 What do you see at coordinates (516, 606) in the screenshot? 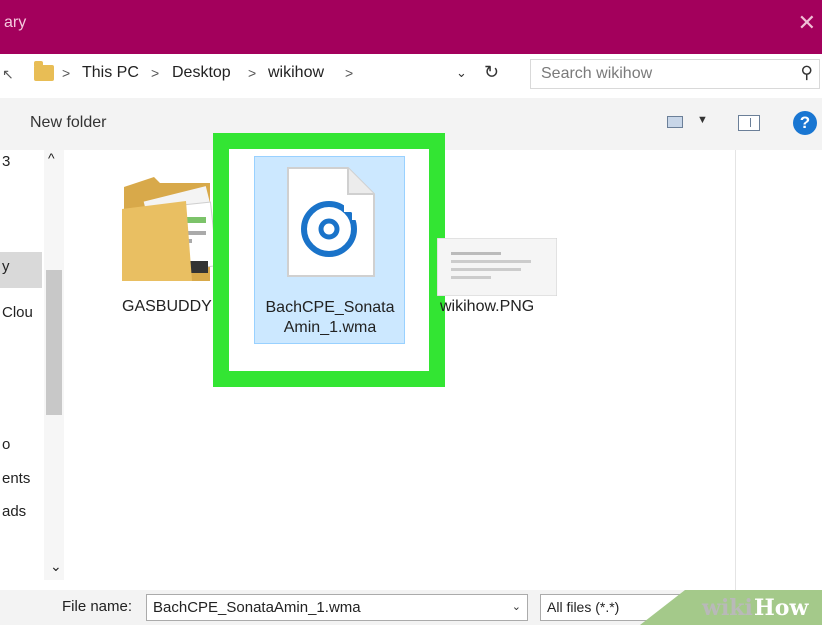
I see `chevron-down-icon: ⌄` at bounding box center [516, 606].